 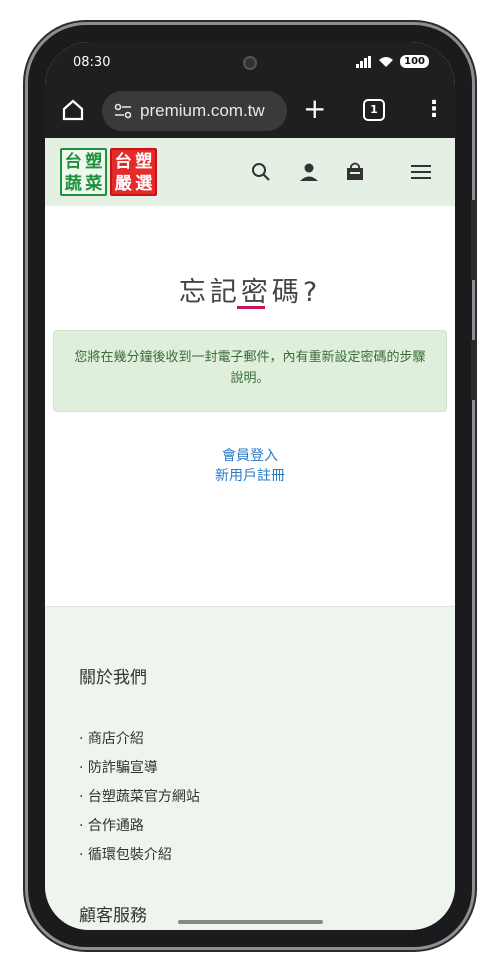 What do you see at coordinates (473, 370) in the screenshot?
I see `side-button-power` at bounding box center [473, 370].